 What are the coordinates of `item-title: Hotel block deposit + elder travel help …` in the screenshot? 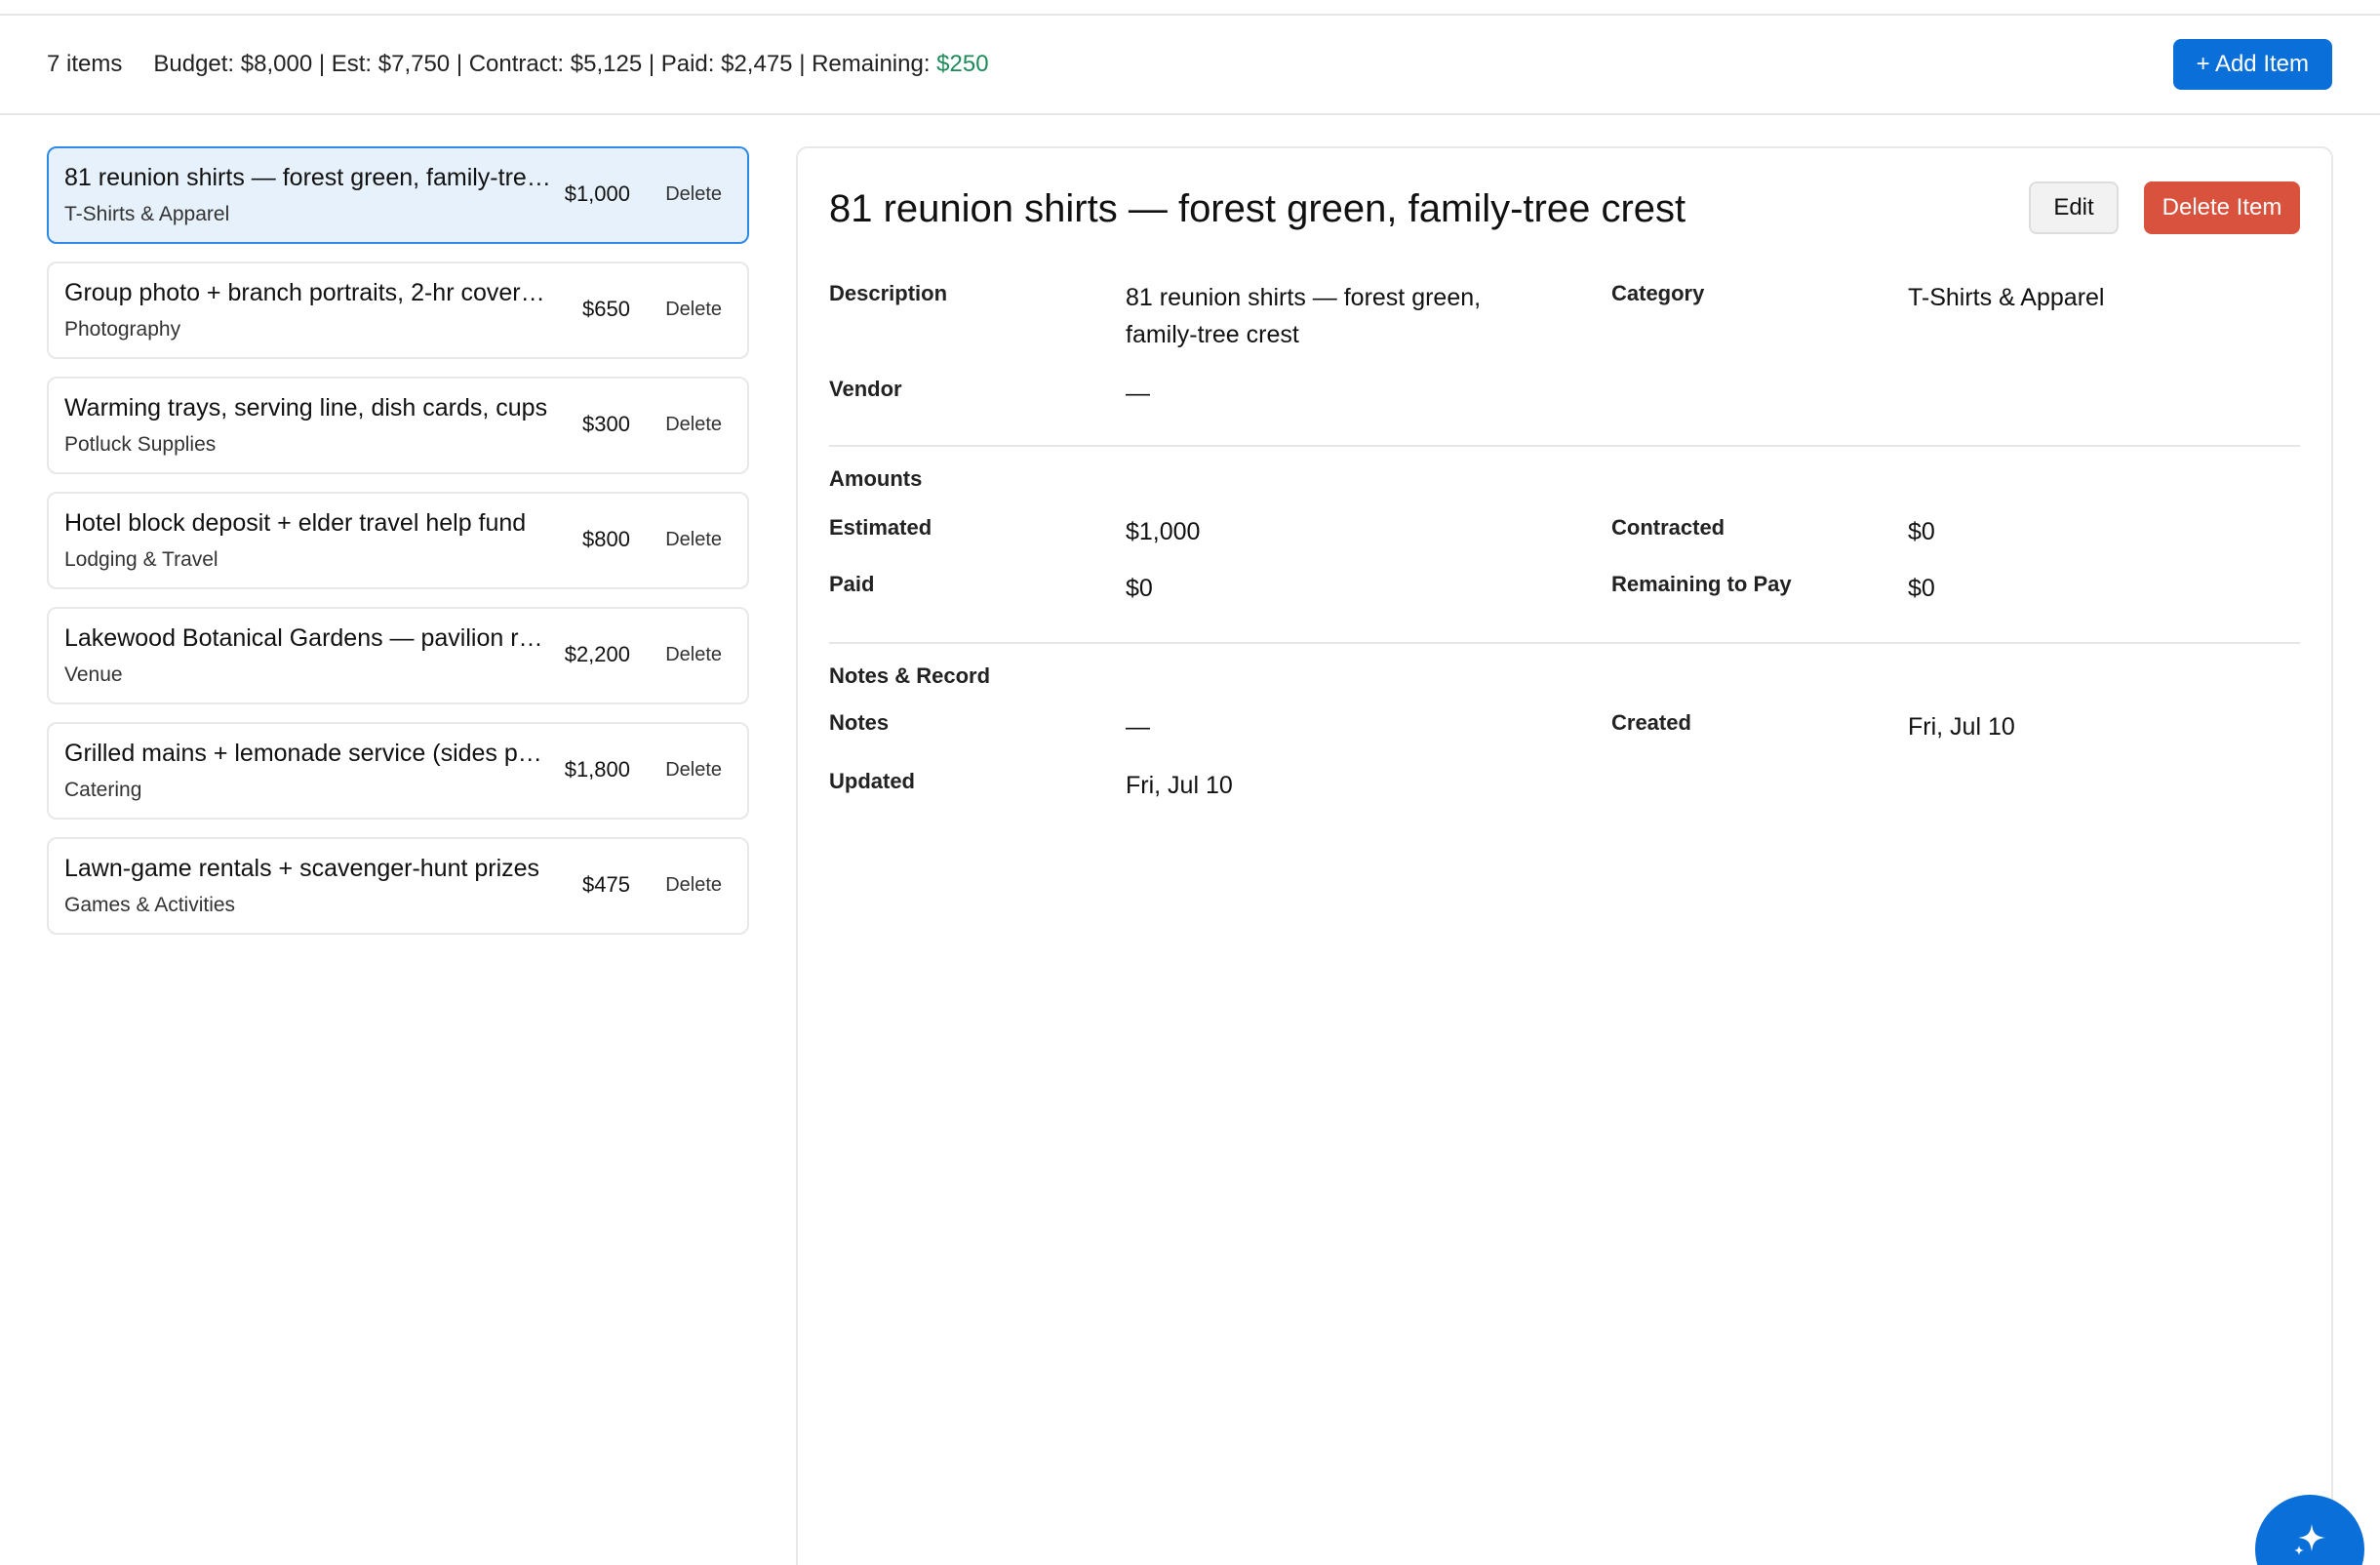 It's located at (295, 523).